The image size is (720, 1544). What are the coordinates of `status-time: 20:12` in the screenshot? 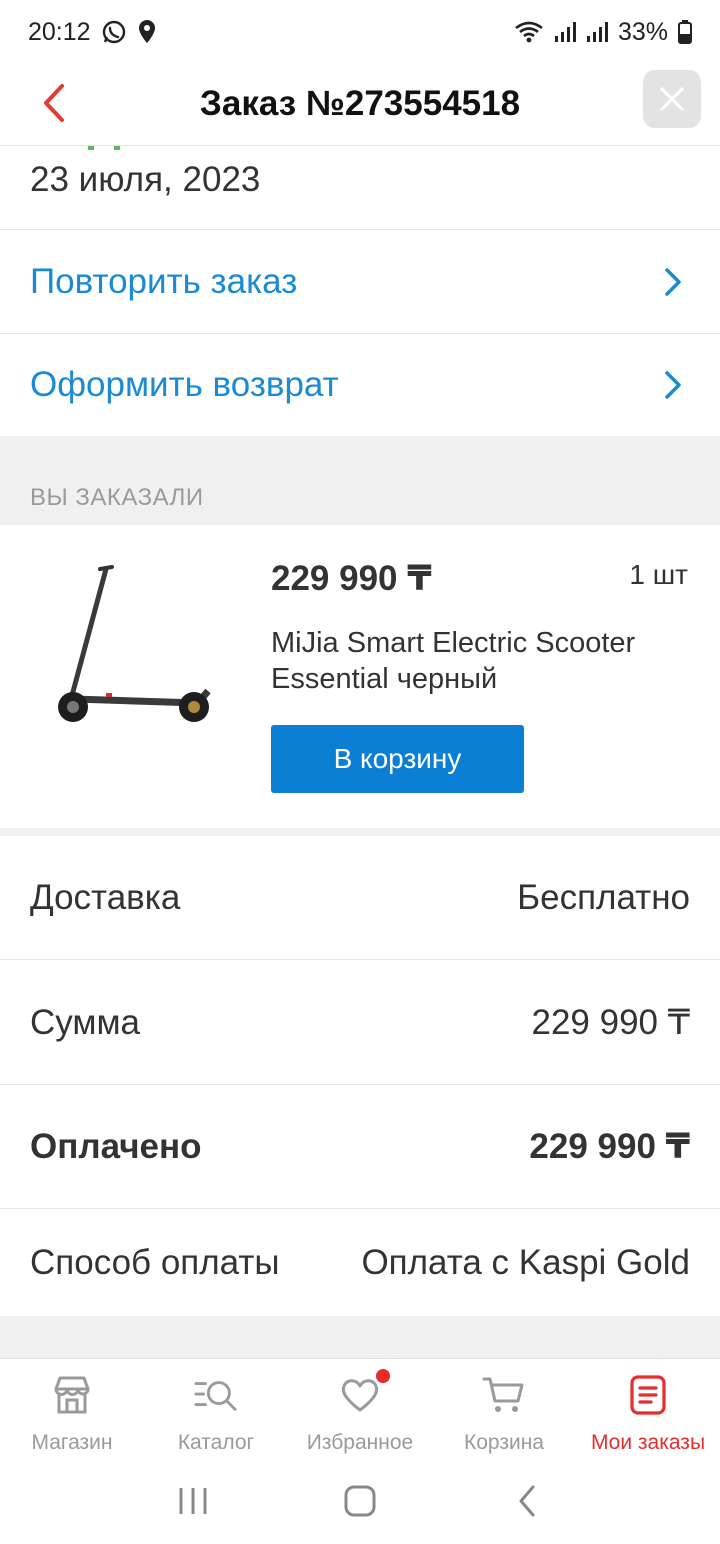 It's located at (59, 31).